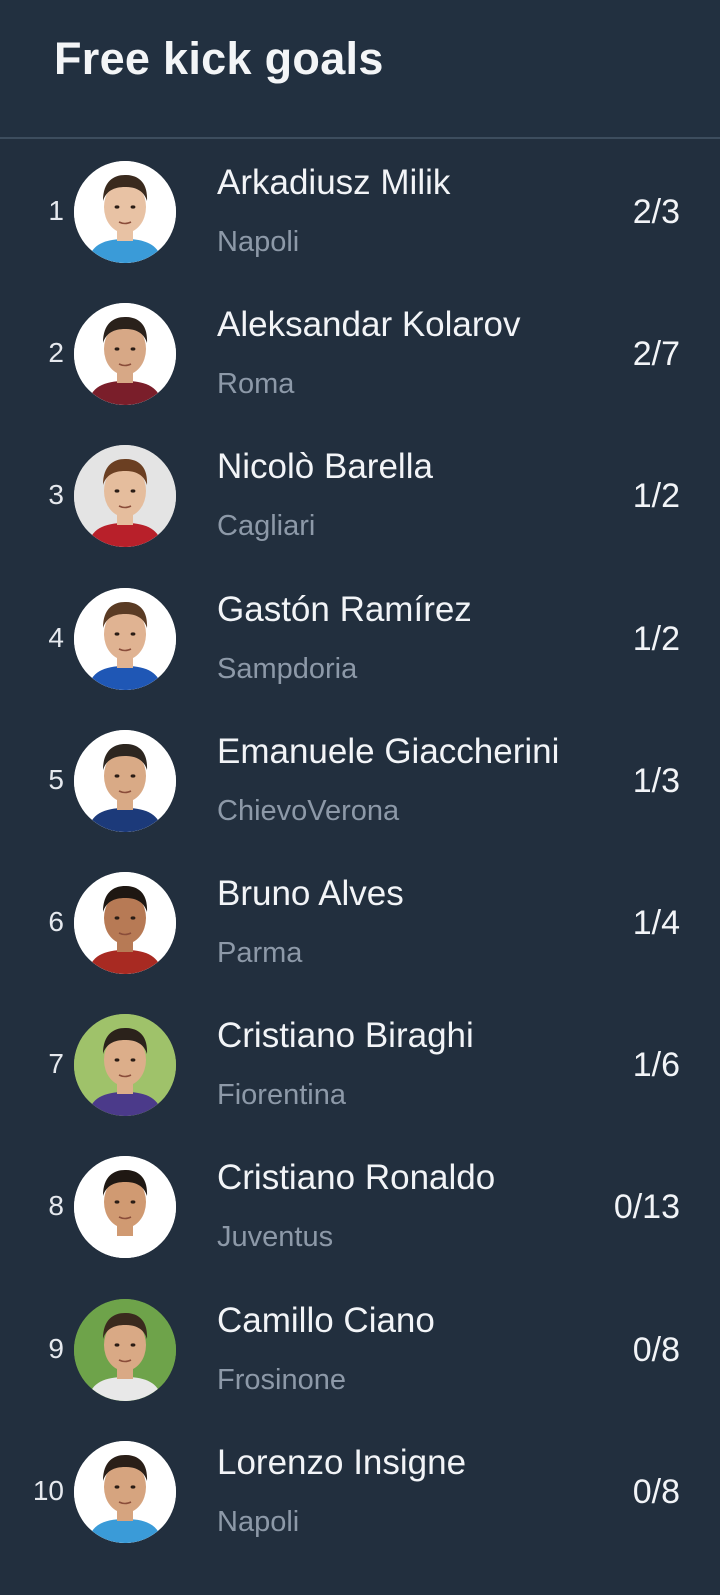 The image size is (720, 1595). I want to click on player-row: 1 Arkadiusz Milik Napoli 2/3, so click(360, 212).